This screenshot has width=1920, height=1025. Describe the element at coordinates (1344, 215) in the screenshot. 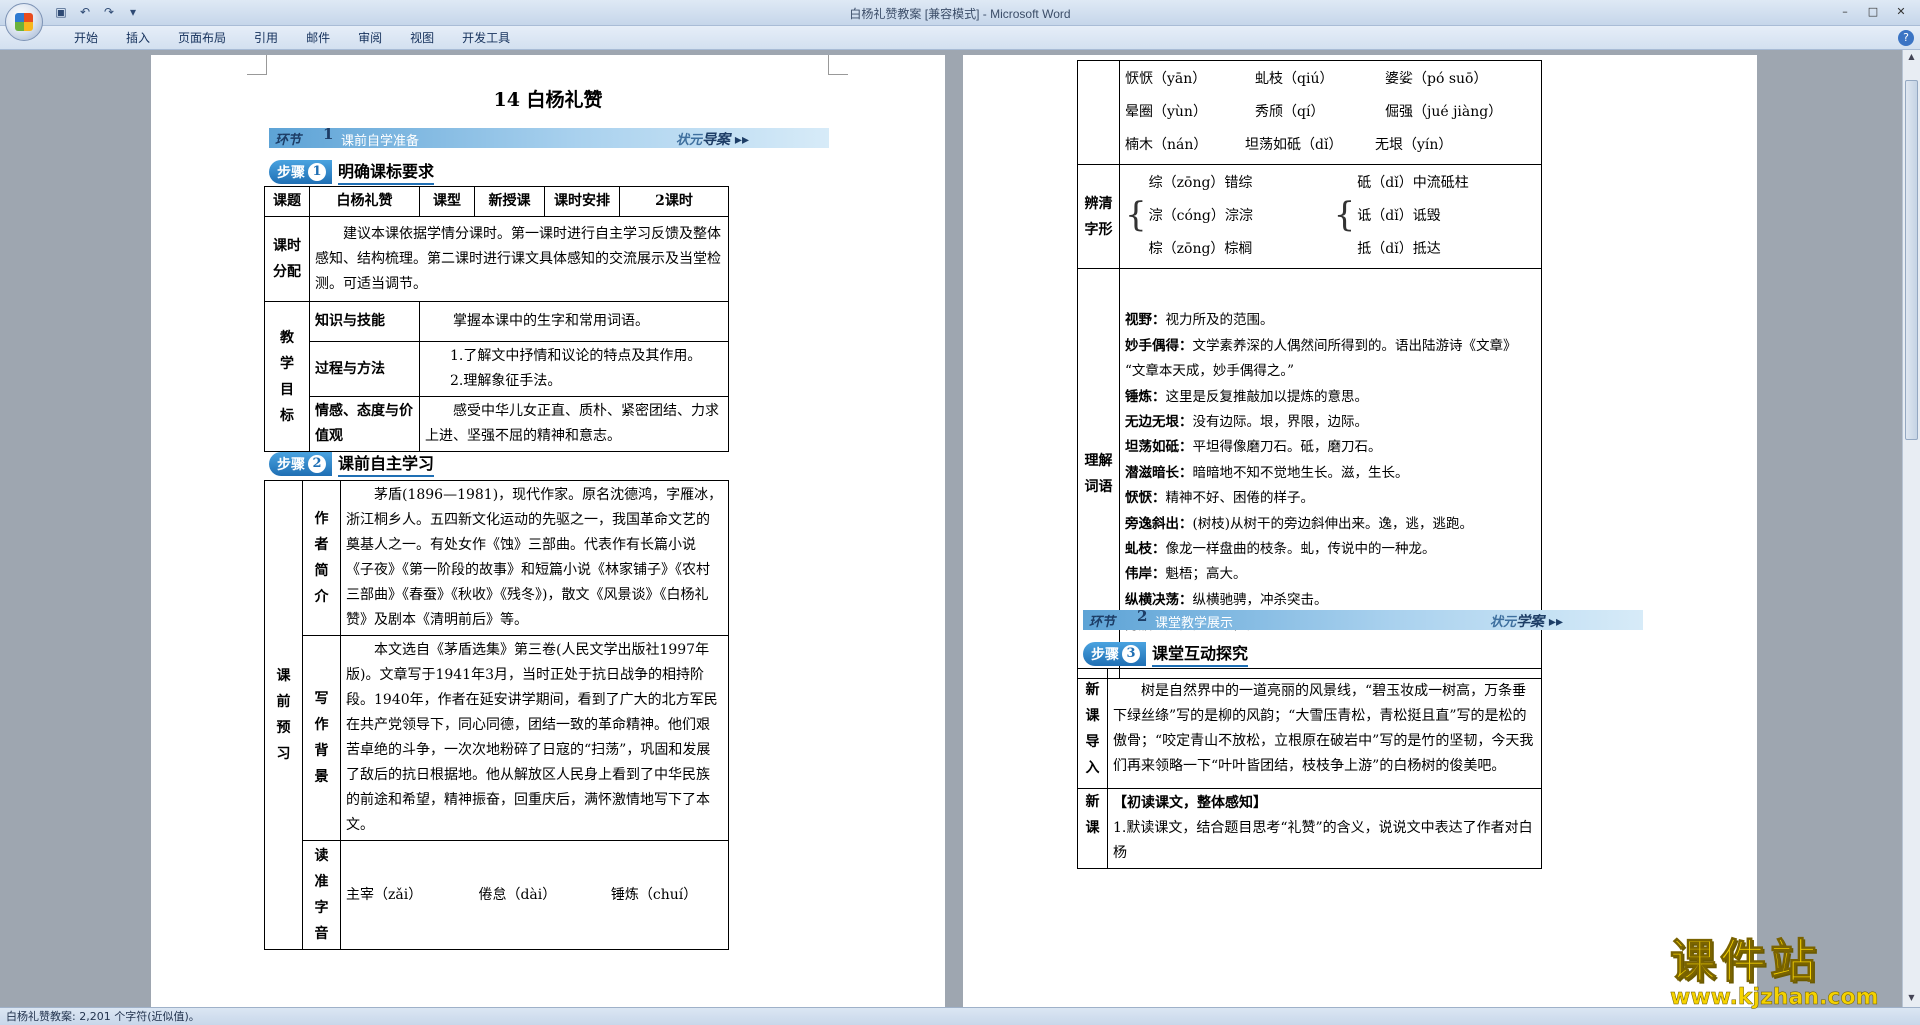

I see `brace-icon: {` at that location.